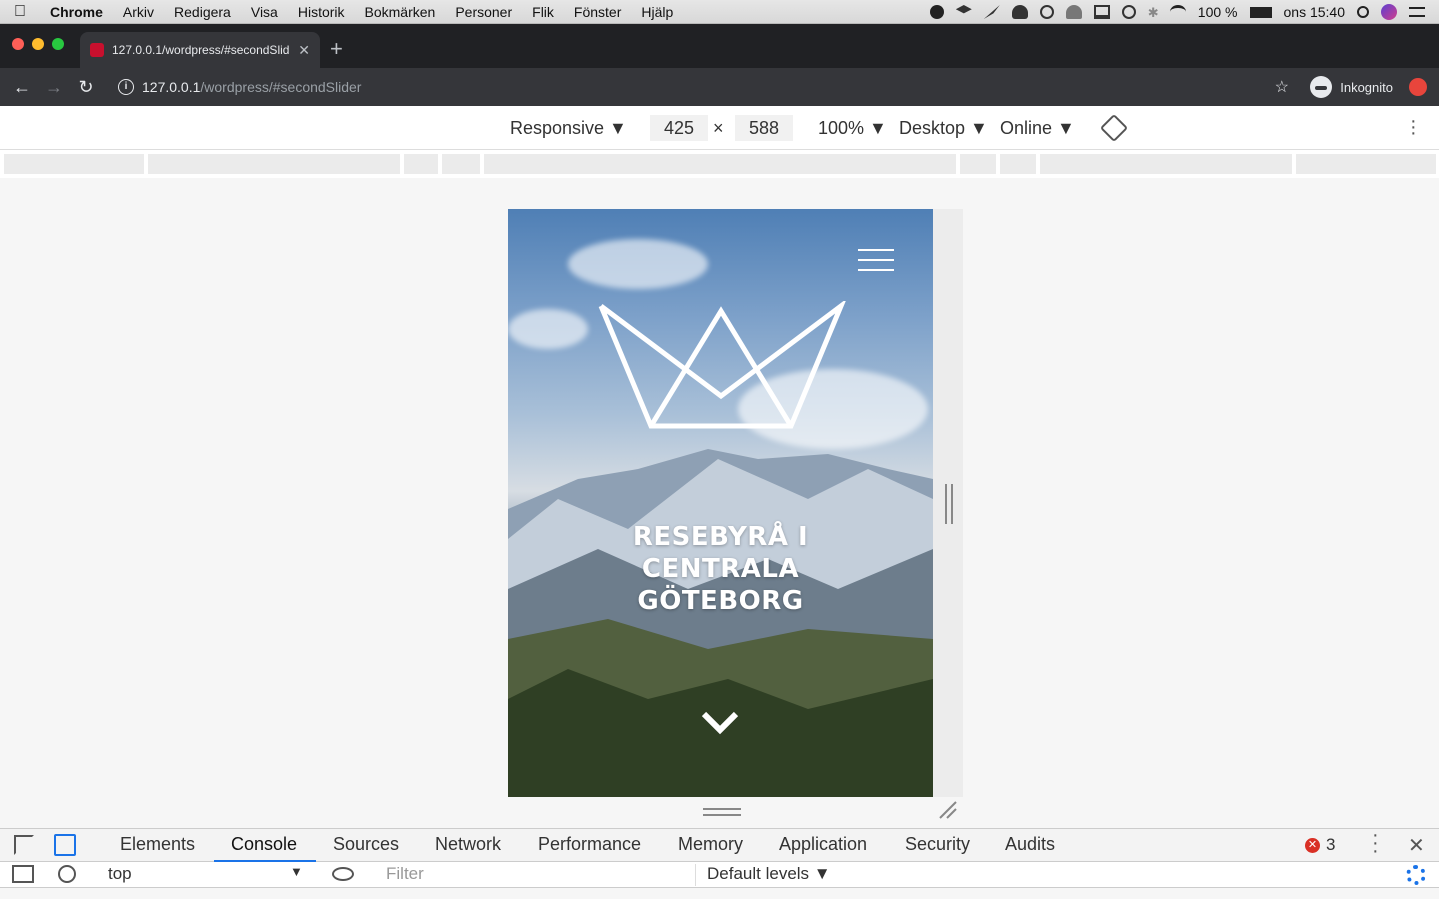 Image resolution: width=1439 pixels, height=899 pixels. Describe the element at coordinates (468, 844) in the screenshot. I see `tab-network: Network` at that location.